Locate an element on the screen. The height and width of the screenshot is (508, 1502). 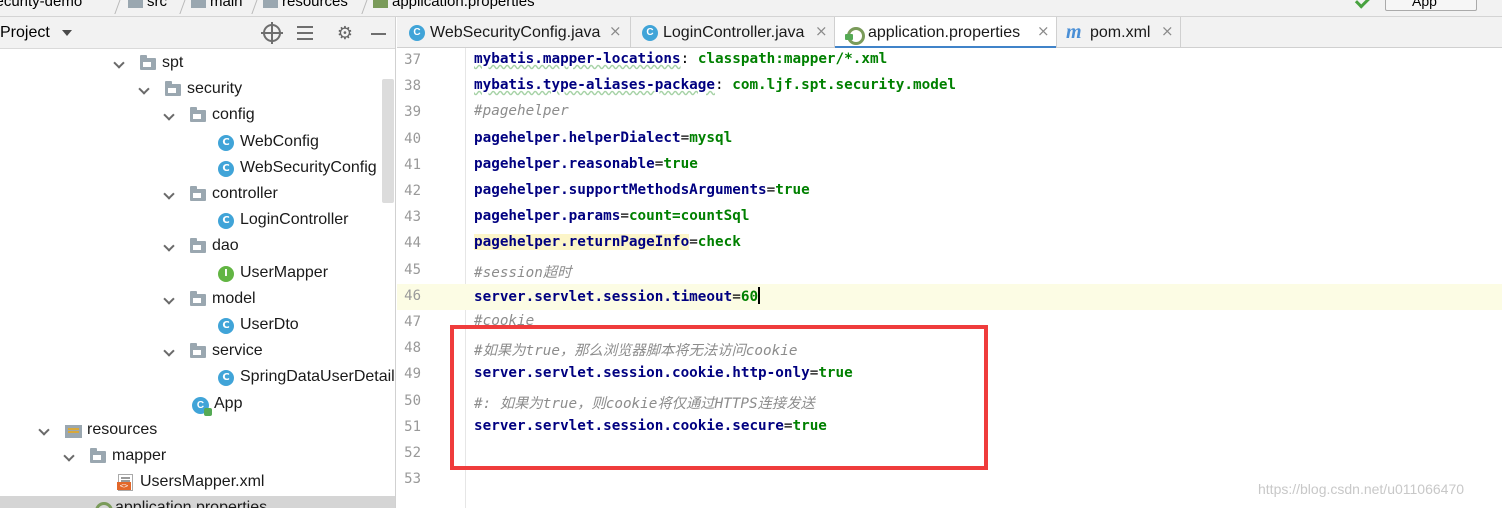
code-line: 44 pagehelper.returnPageInfo=check is located at coordinates (949, 244).